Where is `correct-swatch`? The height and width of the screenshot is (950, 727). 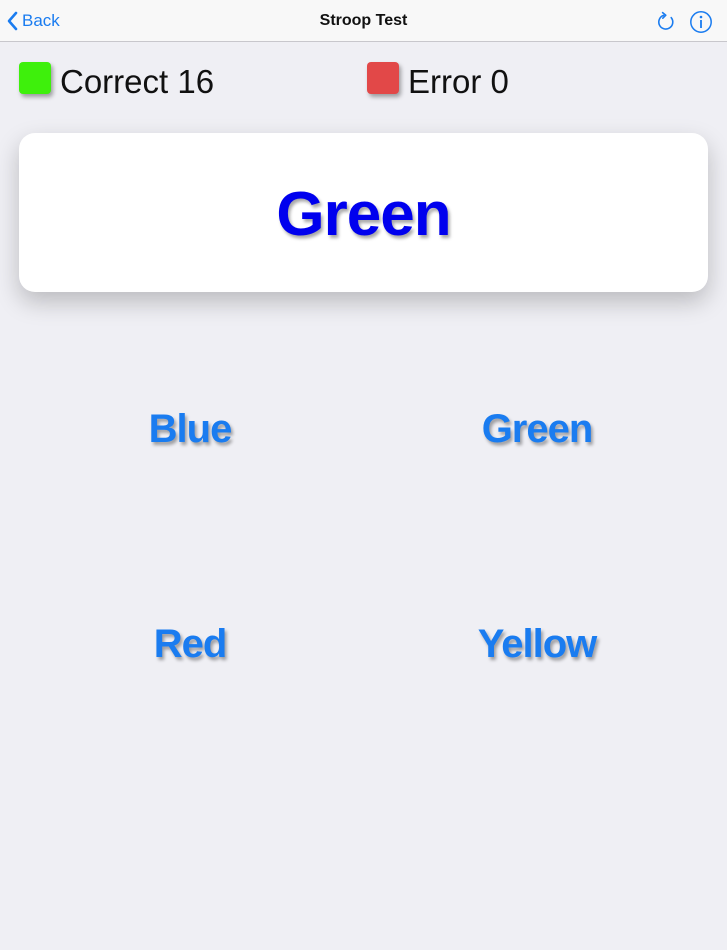
correct-swatch is located at coordinates (35, 78).